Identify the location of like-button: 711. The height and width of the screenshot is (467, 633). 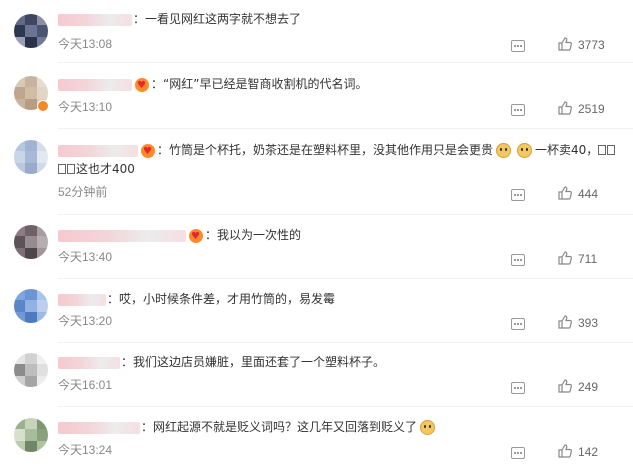
(577, 259).